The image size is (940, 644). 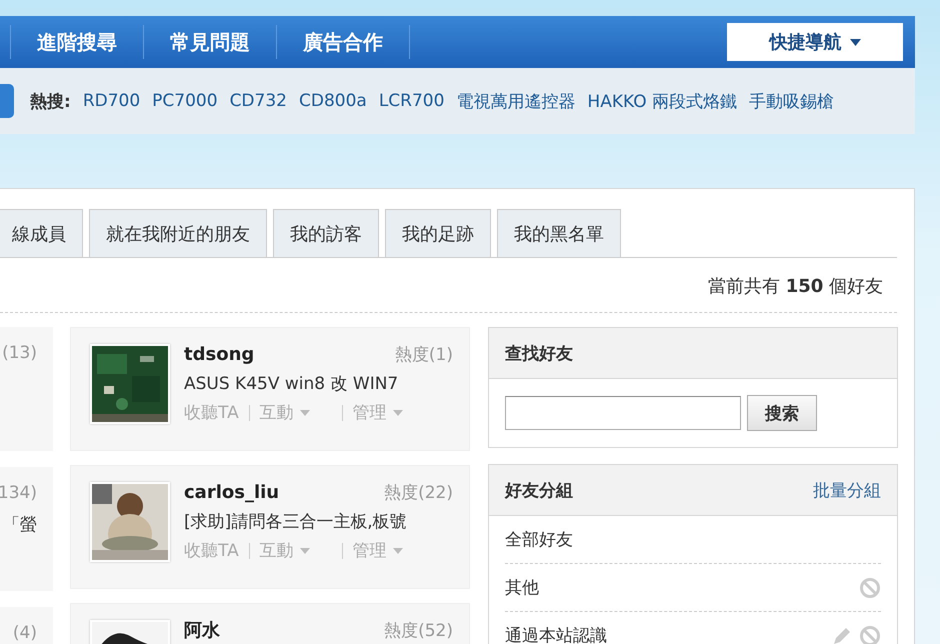 What do you see at coordinates (41, 233) in the screenshot?
I see `tab: 線成員` at bounding box center [41, 233].